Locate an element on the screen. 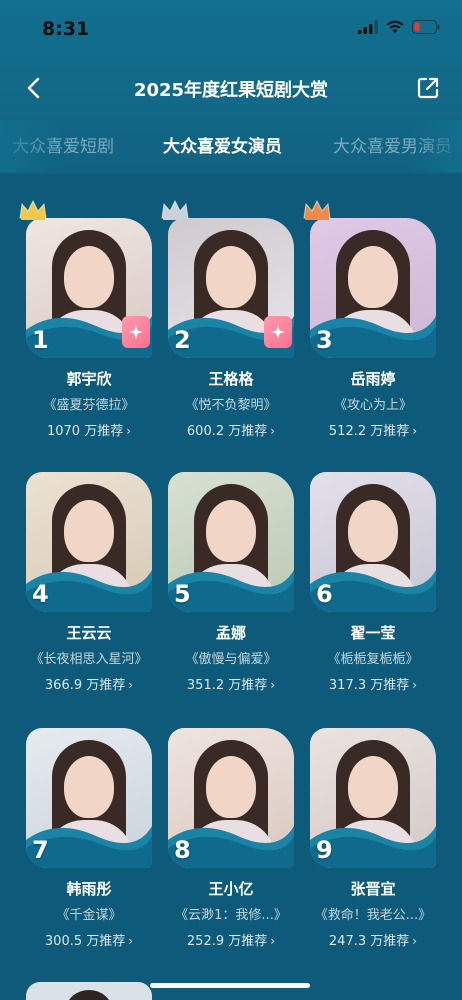 The image size is (462, 1000). bronze-crown-icon is located at coordinates (317, 209).